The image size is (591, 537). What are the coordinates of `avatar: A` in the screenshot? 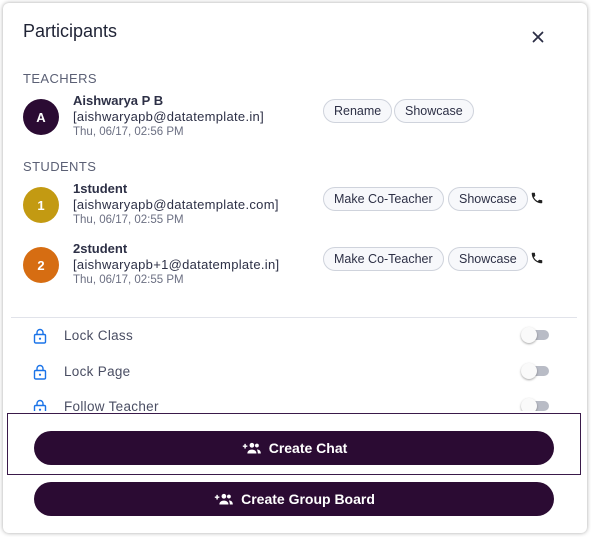 It's located at (41, 117).